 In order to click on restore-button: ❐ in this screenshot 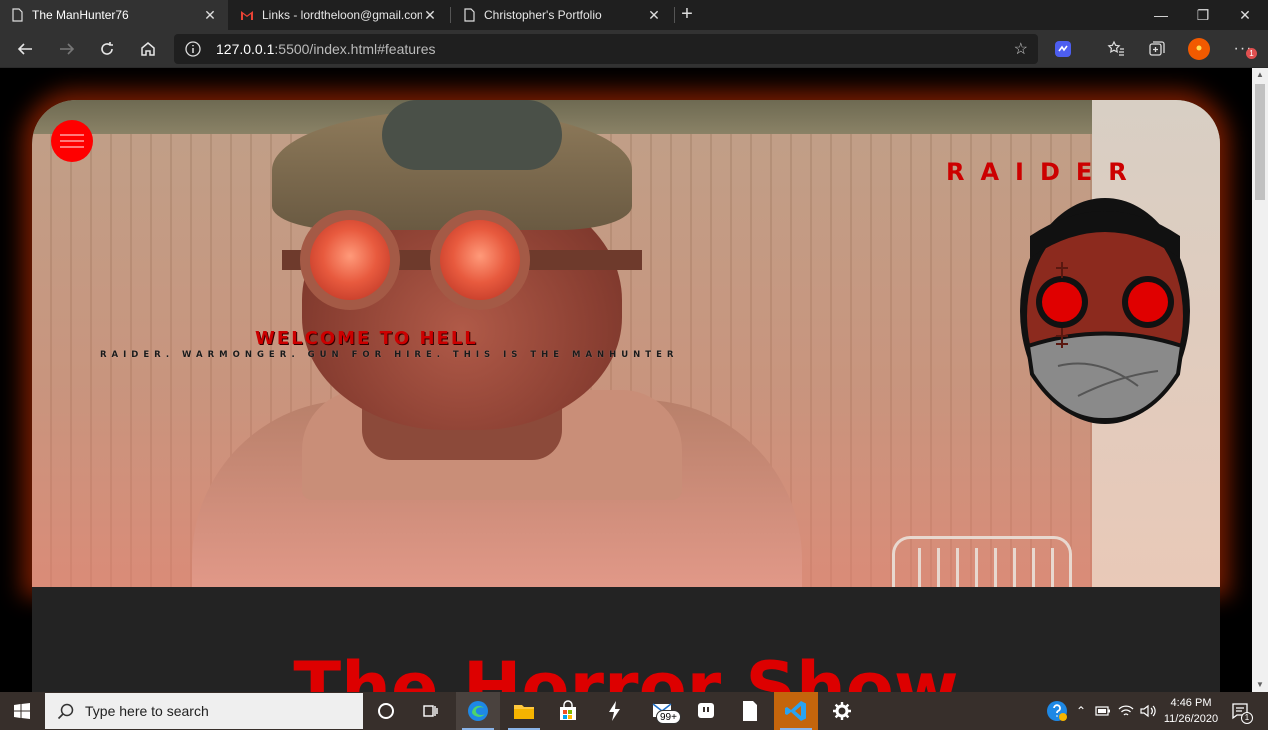, I will do `click(1203, 15)`.